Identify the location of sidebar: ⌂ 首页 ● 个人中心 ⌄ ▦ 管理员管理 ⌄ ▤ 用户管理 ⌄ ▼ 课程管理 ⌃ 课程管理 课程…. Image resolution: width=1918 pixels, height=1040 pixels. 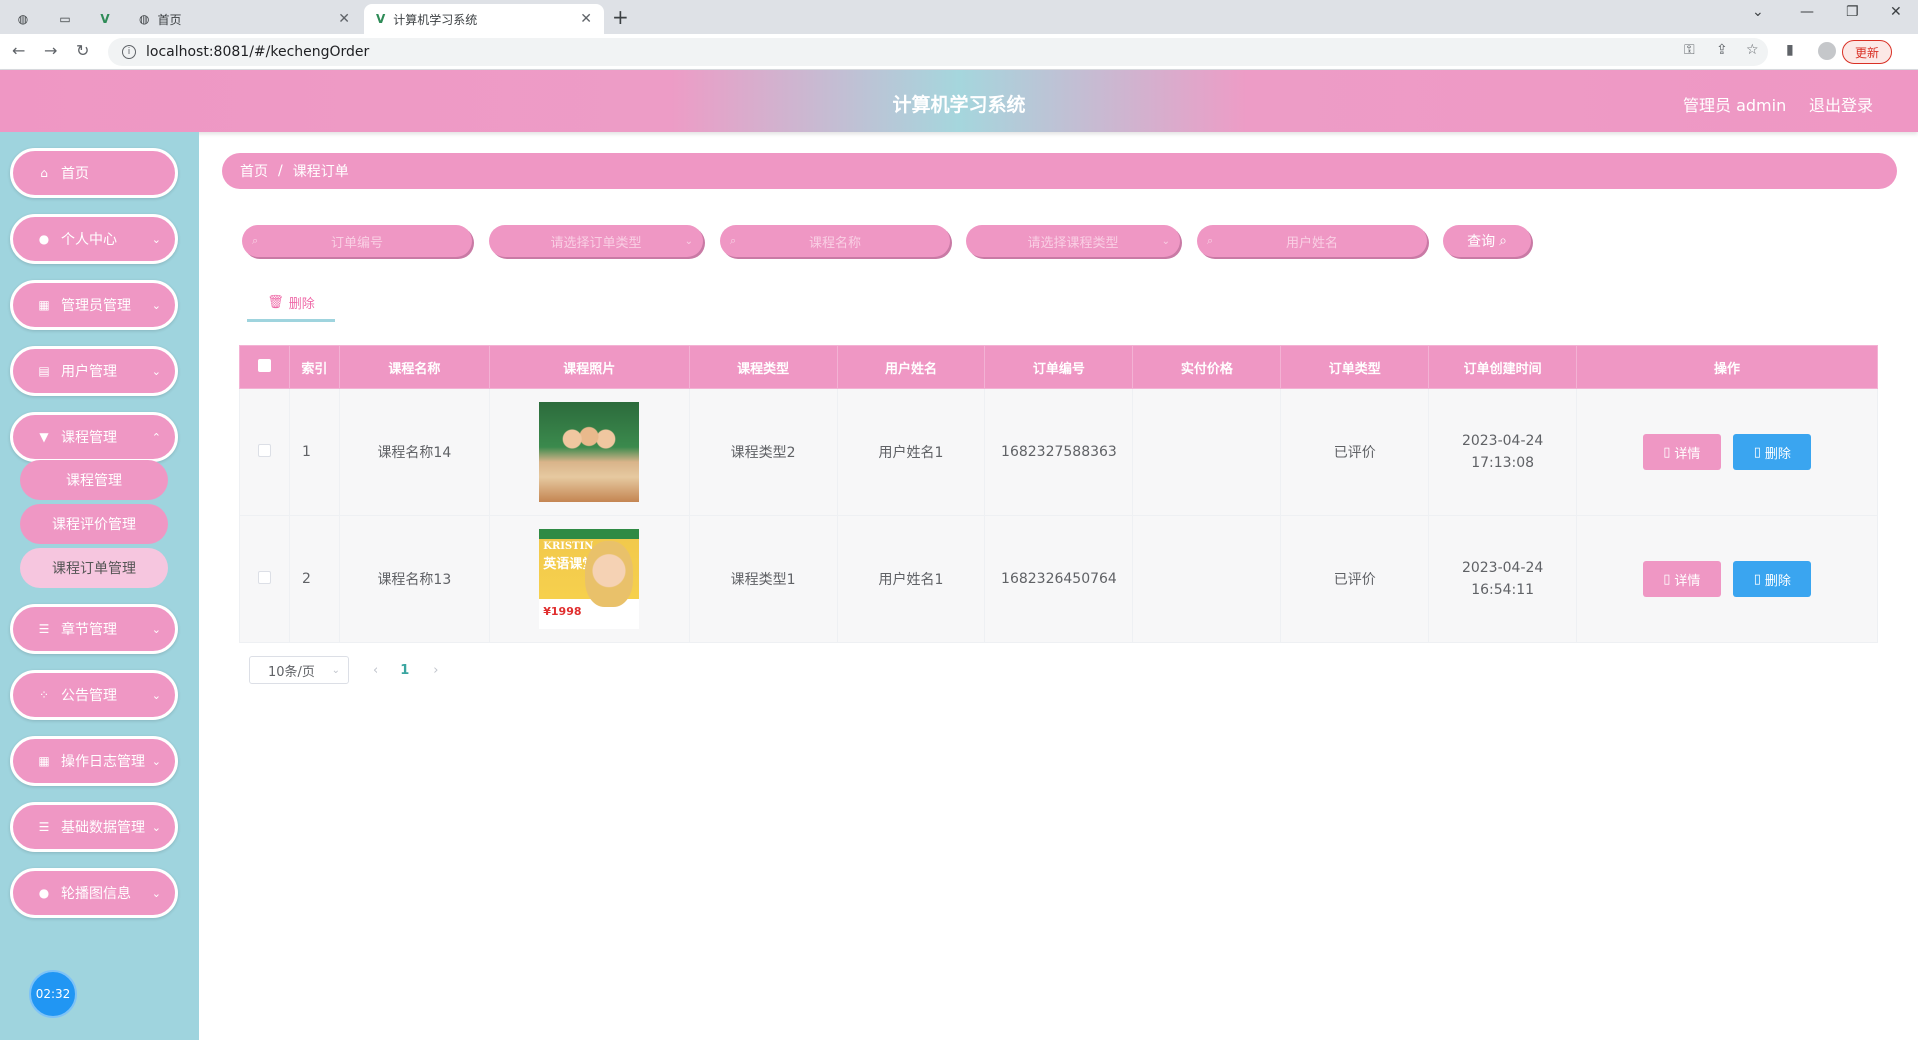
(99, 586).